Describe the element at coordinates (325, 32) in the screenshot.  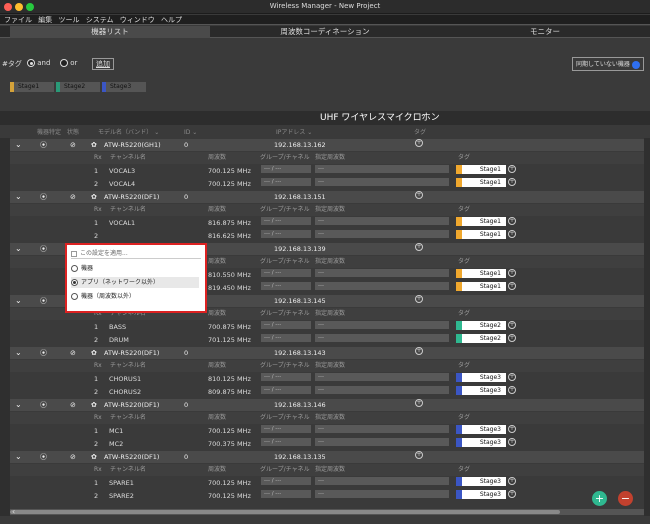
I see `tab-frequency-coordination: 周波数コーディネーション` at that location.